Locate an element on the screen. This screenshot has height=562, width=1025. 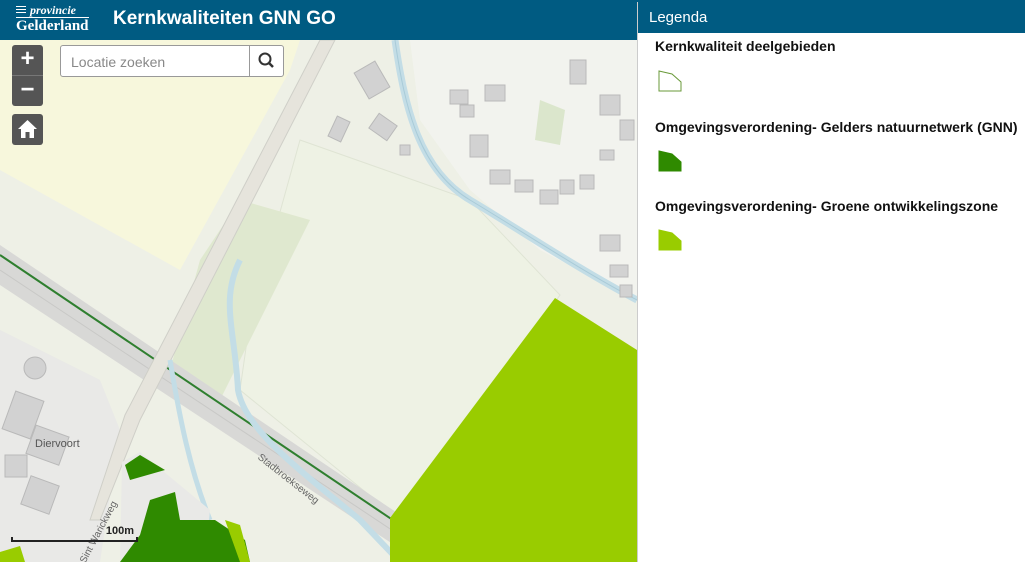
zoom-in-button: + is located at coordinates (27, 60).